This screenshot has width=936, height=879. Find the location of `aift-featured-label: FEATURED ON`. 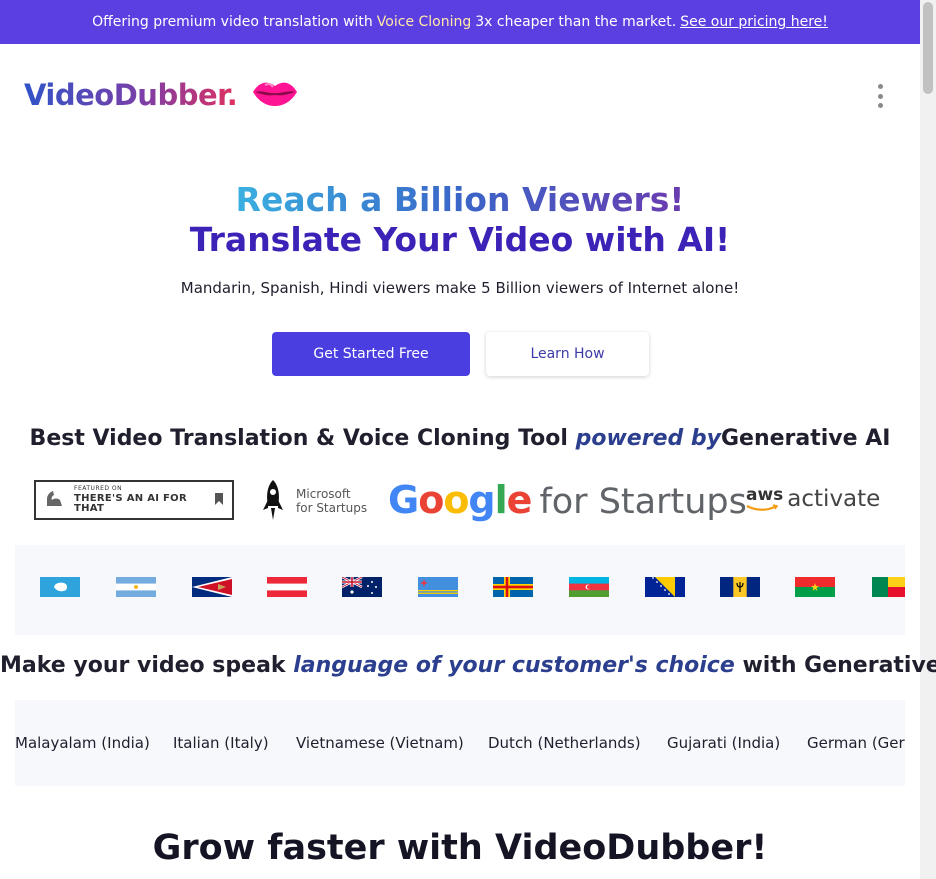

aift-featured-label: FEATURED ON is located at coordinates (98, 488).